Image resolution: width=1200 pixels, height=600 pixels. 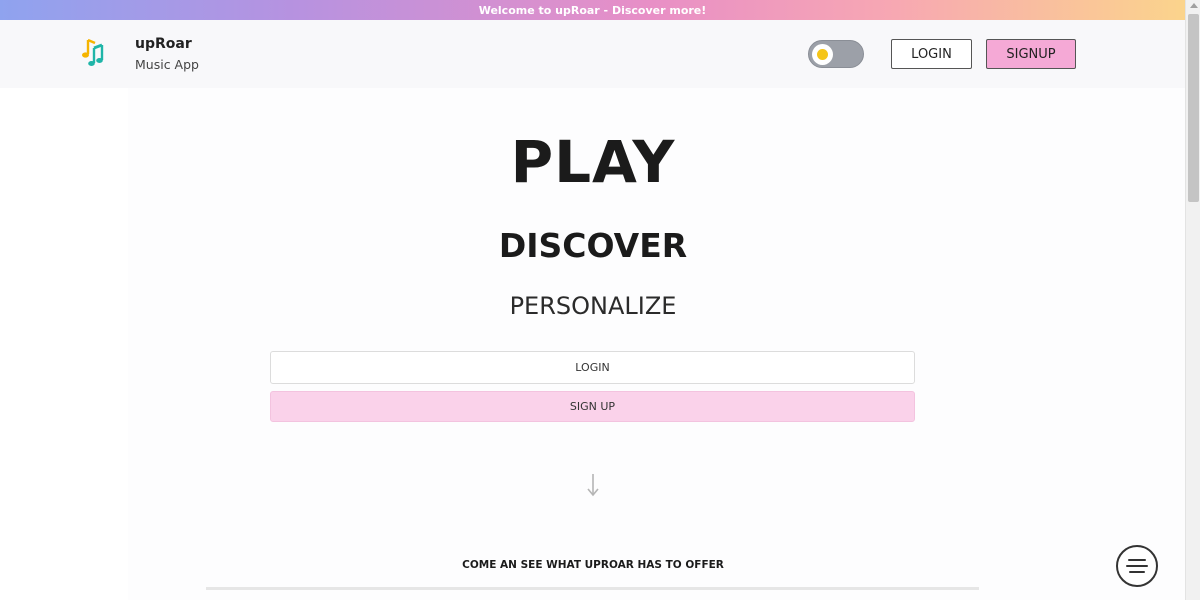 What do you see at coordinates (96, 52) in the screenshot?
I see `music-notes-icon` at bounding box center [96, 52].